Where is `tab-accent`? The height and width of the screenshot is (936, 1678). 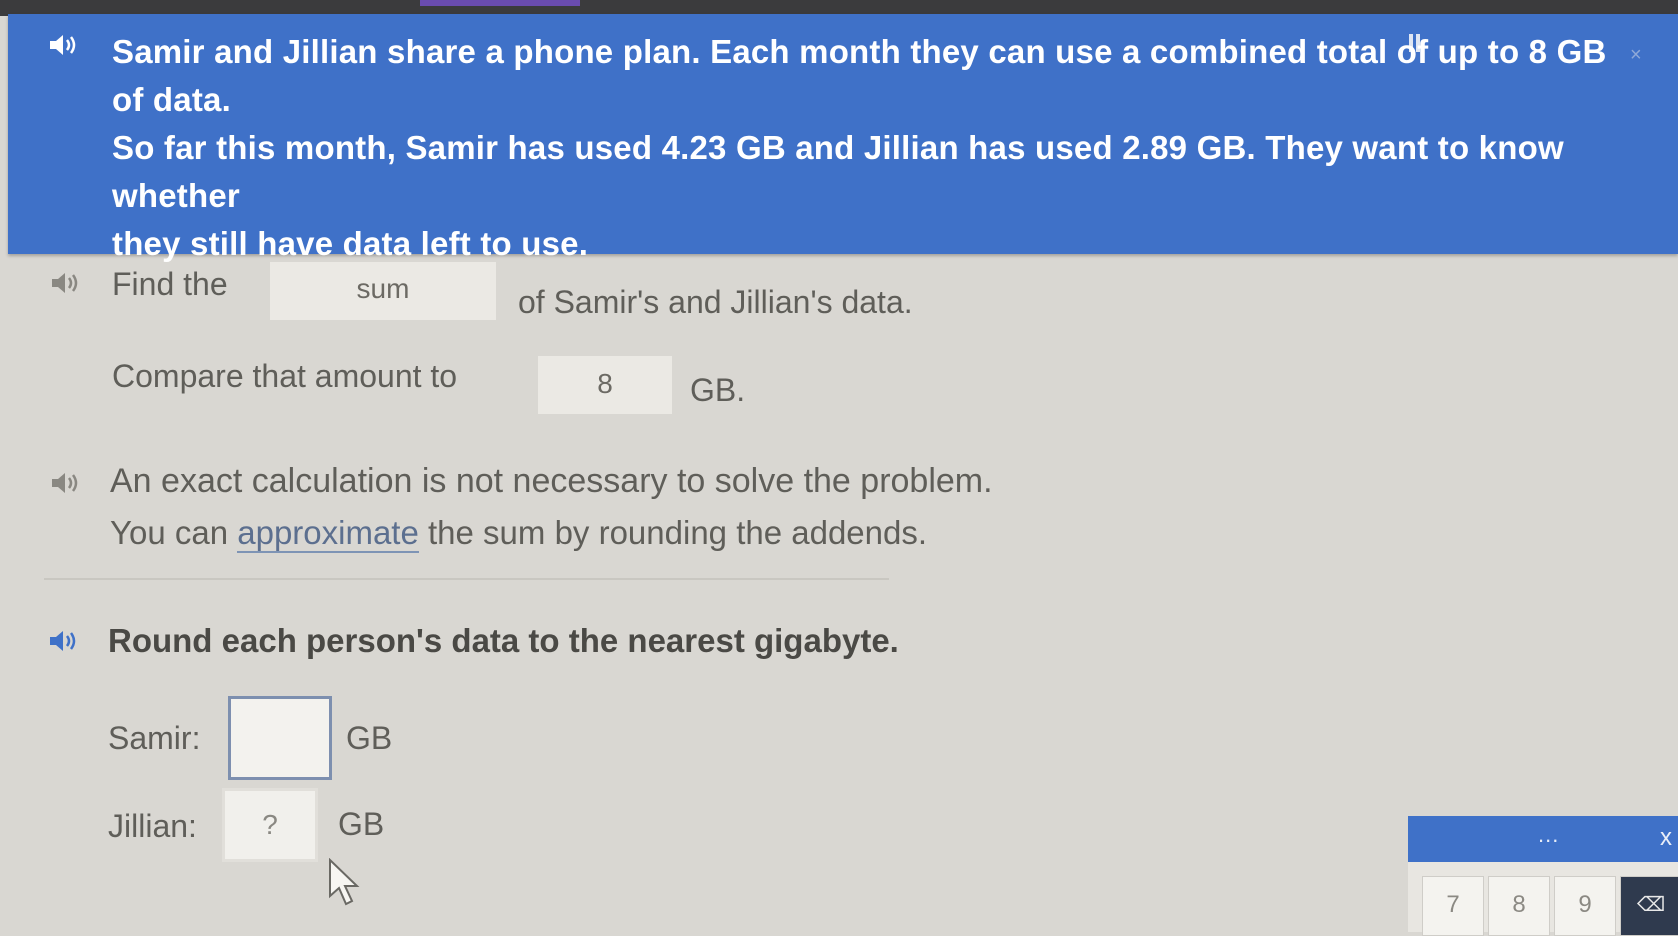 tab-accent is located at coordinates (500, 3).